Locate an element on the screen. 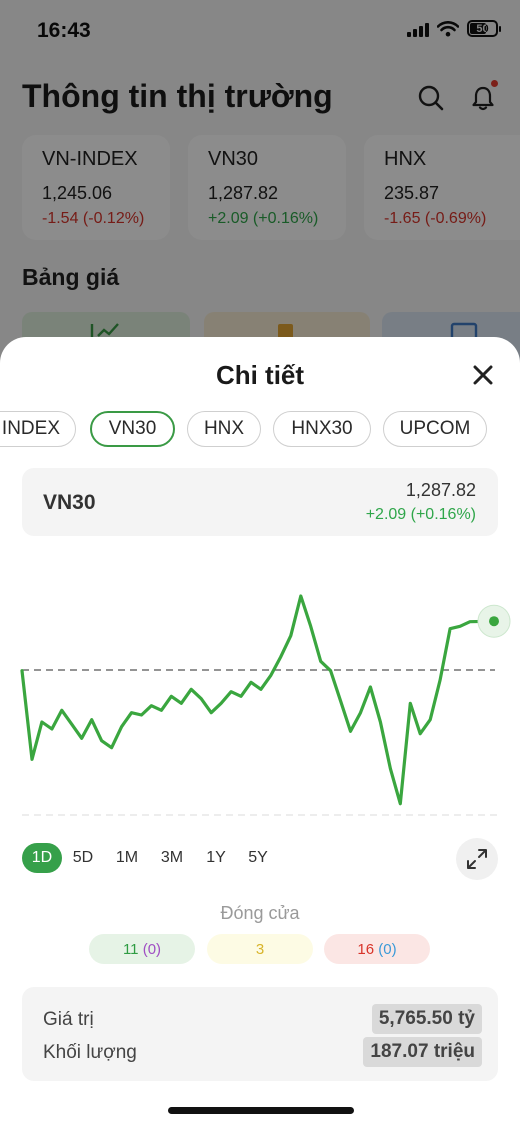 This screenshot has width=520, height=1125. index-tabs: INDEX VN30 HNX HNX30 UPCOM is located at coordinates (260, 430).